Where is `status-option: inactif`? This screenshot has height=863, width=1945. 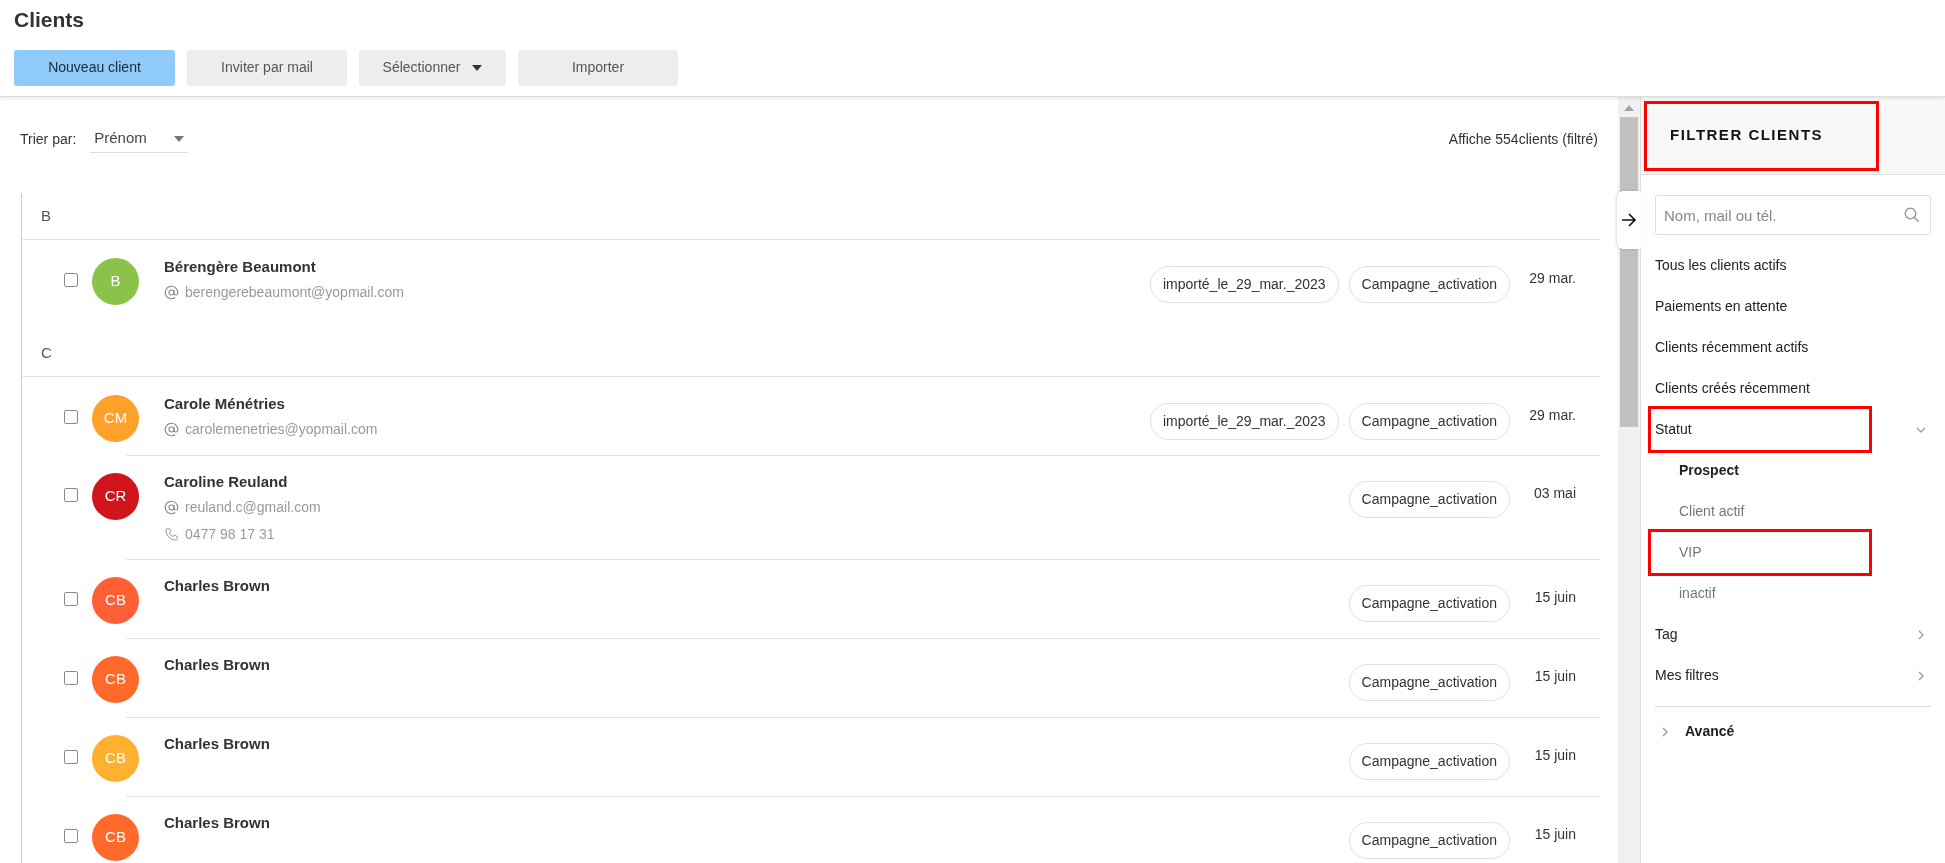 status-option: inactif is located at coordinates (1685, 593).